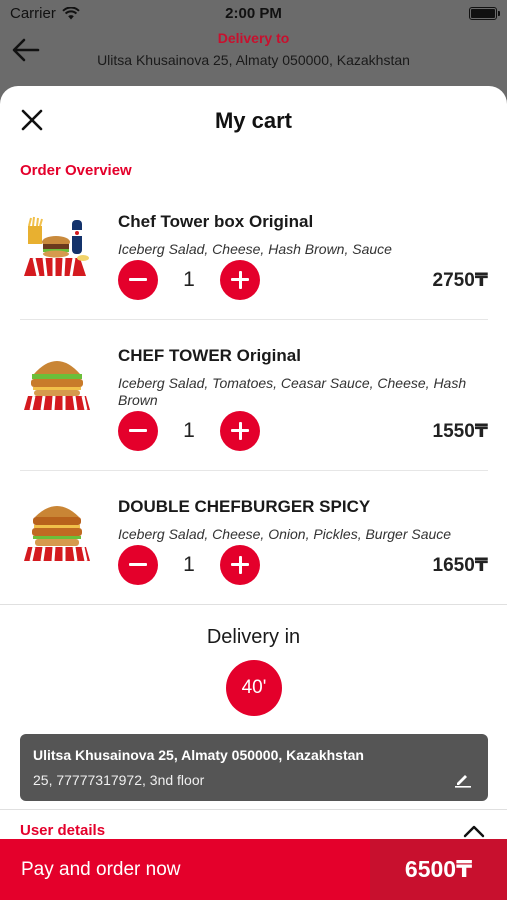 This screenshot has width=507, height=900. Describe the element at coordinates (460, 280) in the screenshot. I see `item-price: 2750₸` at that location.